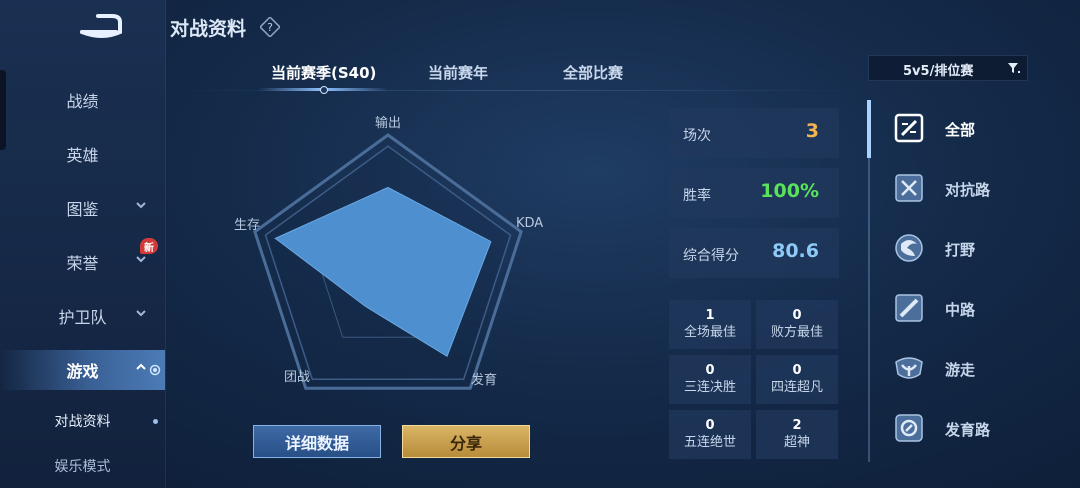  What do you see at coordinates (754, 193) in the screenshot?
I see `stat-win-rate: 胜率 100%` at bounding box center [754, 193].